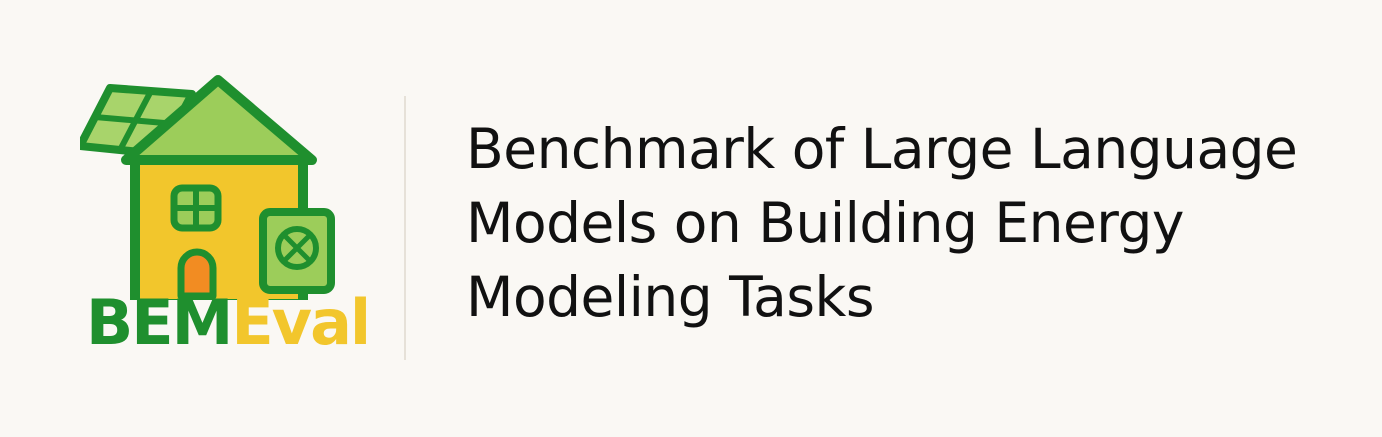 The width and height of the screenshot is (1382, 437). Describe the element at coordinates (196, 208) in the screenshot. I see `window-icon` at that location.